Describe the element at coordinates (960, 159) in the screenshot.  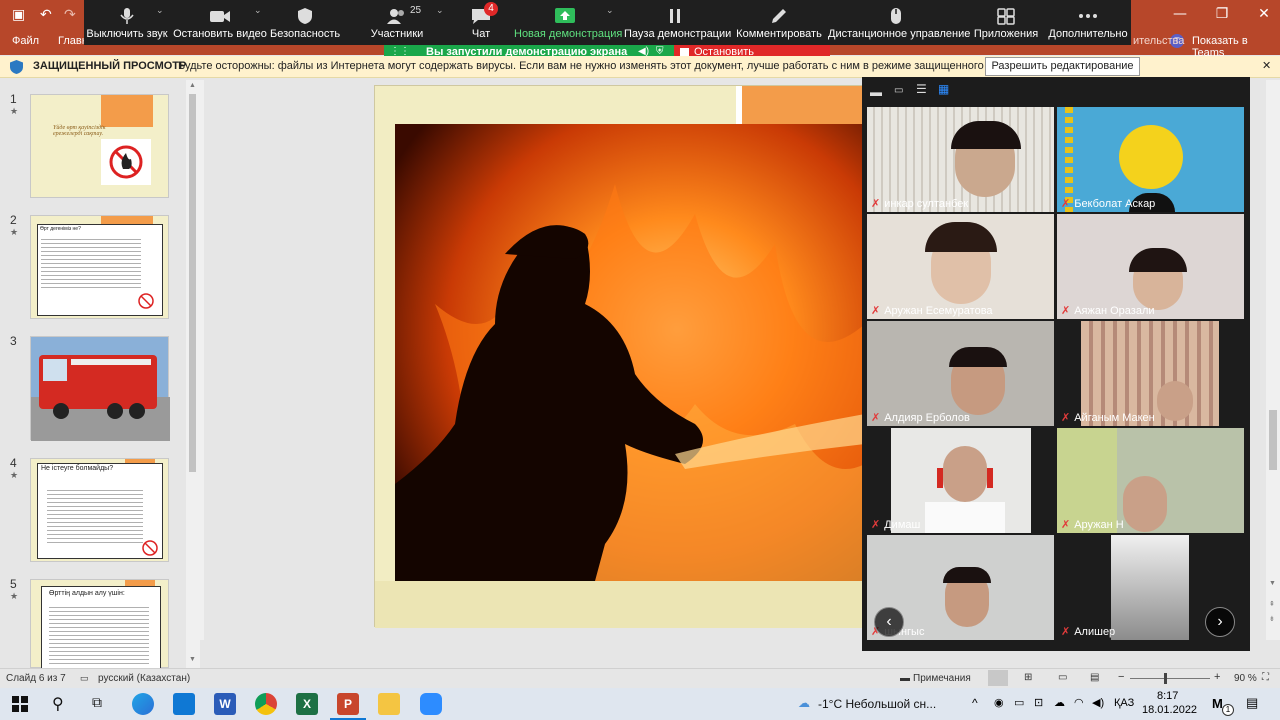
I see `participant-tile: ✗ инкар султанбек` at that location.